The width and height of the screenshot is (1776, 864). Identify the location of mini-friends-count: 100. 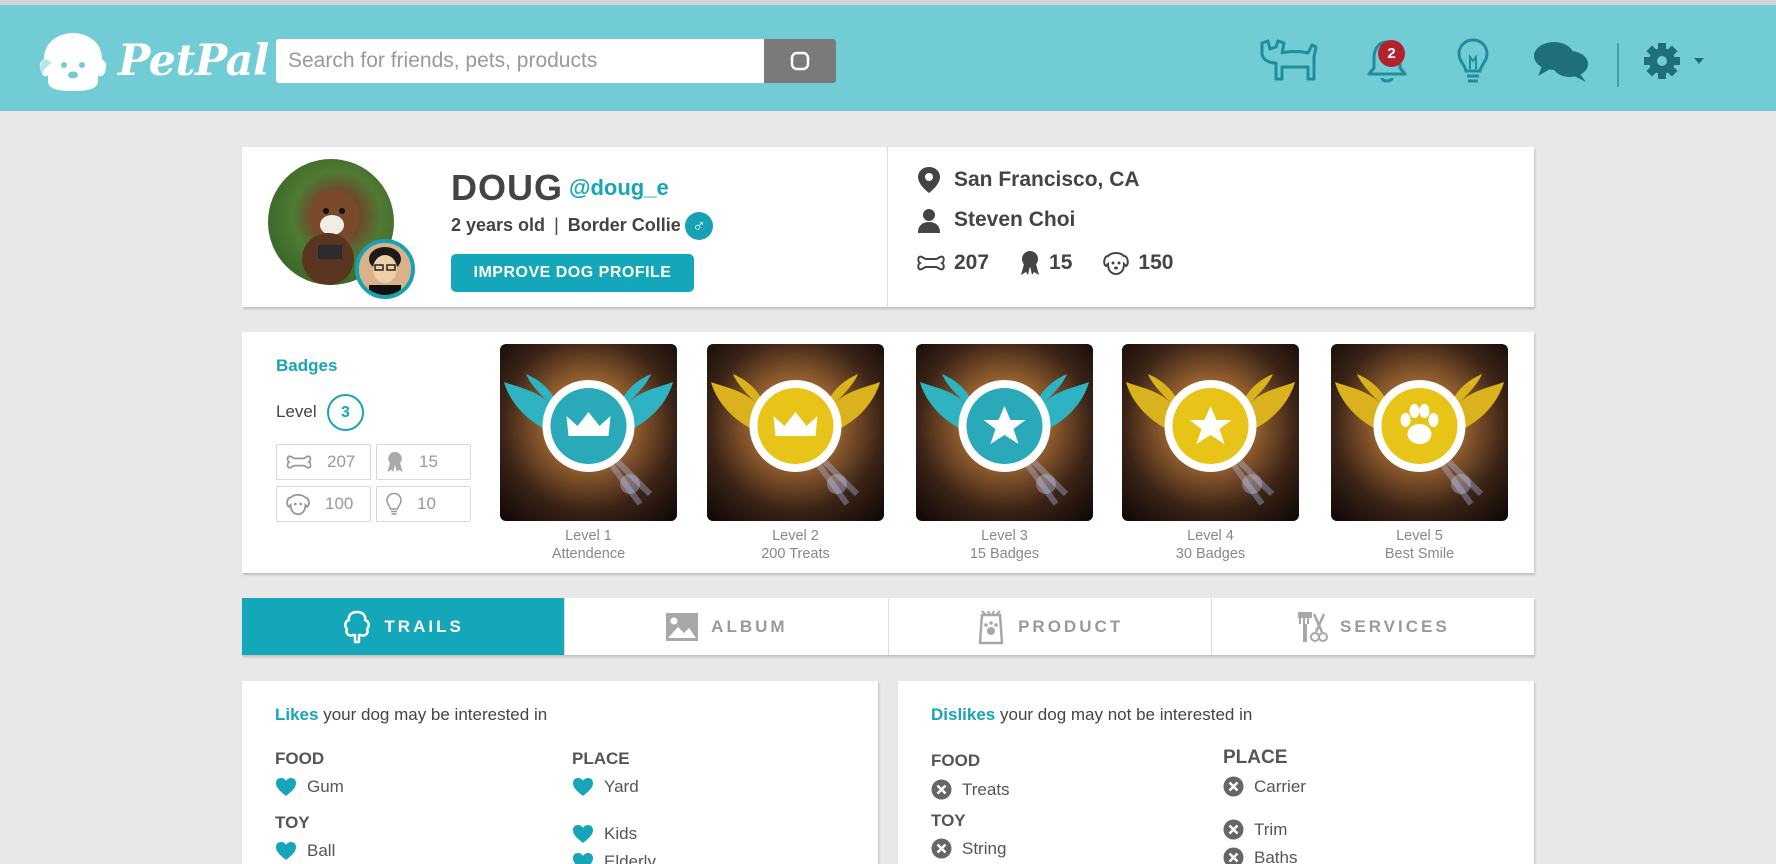
(339, 503).